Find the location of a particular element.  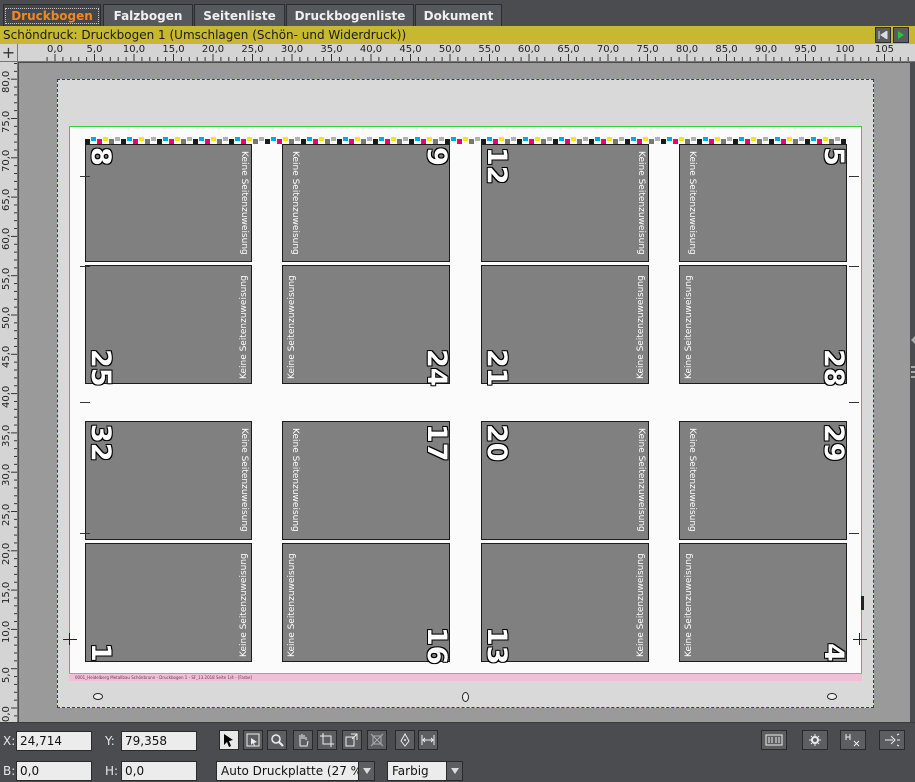

panel-collapse-icon is located at coordinates (913, 340).